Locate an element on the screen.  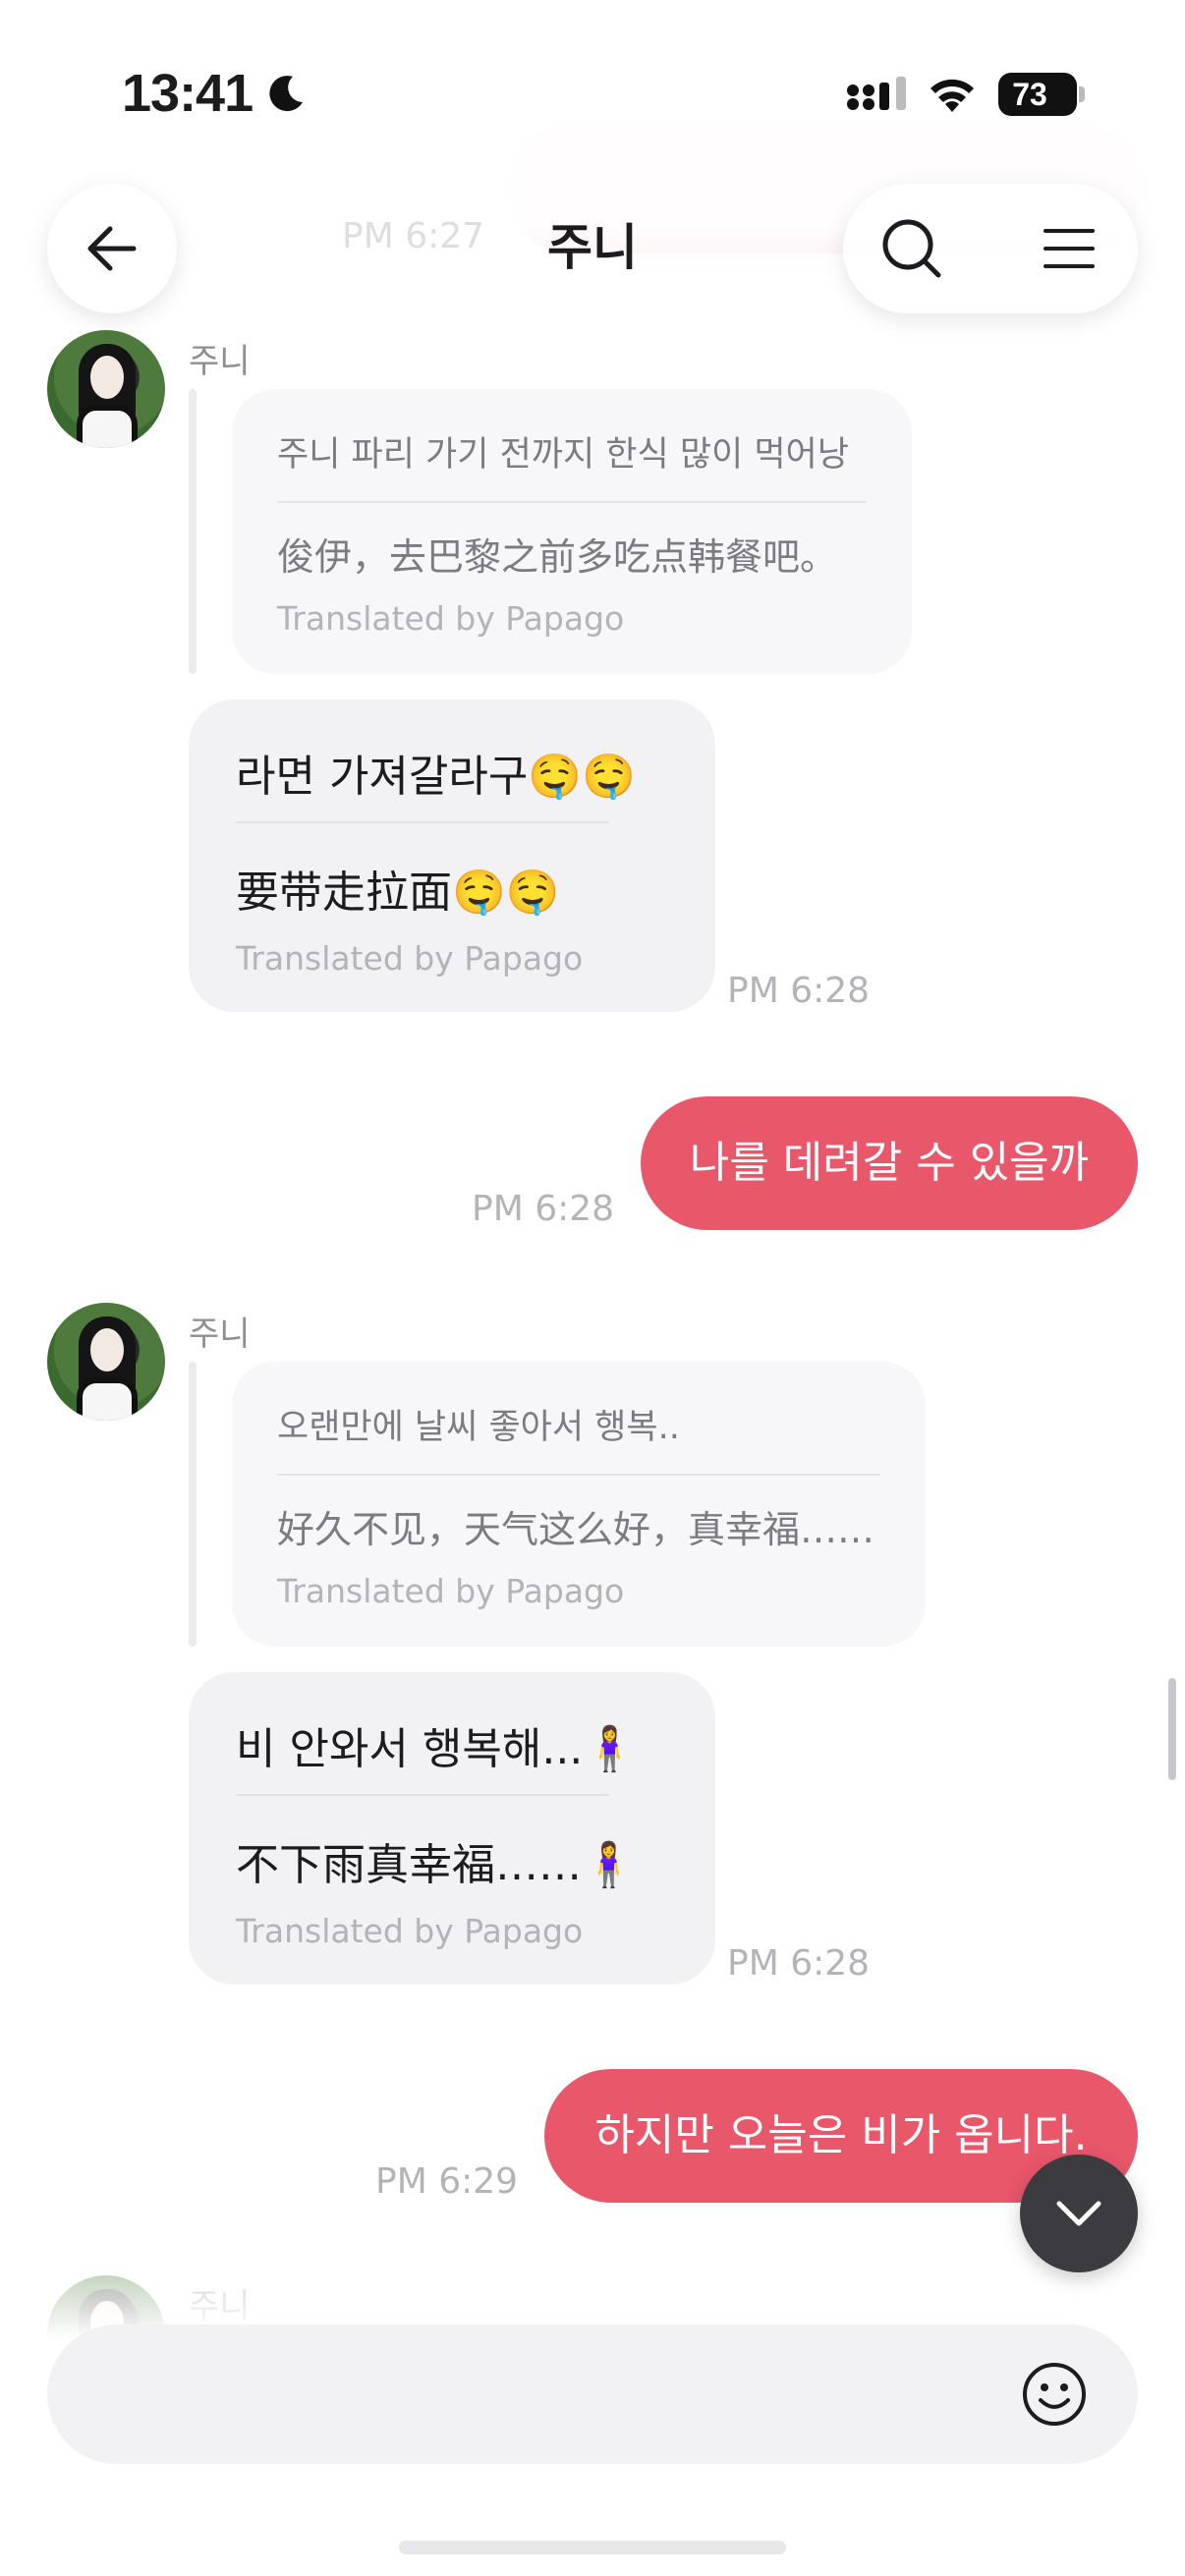
hamburger-menu-icon is located at coordinates (1069, 248).